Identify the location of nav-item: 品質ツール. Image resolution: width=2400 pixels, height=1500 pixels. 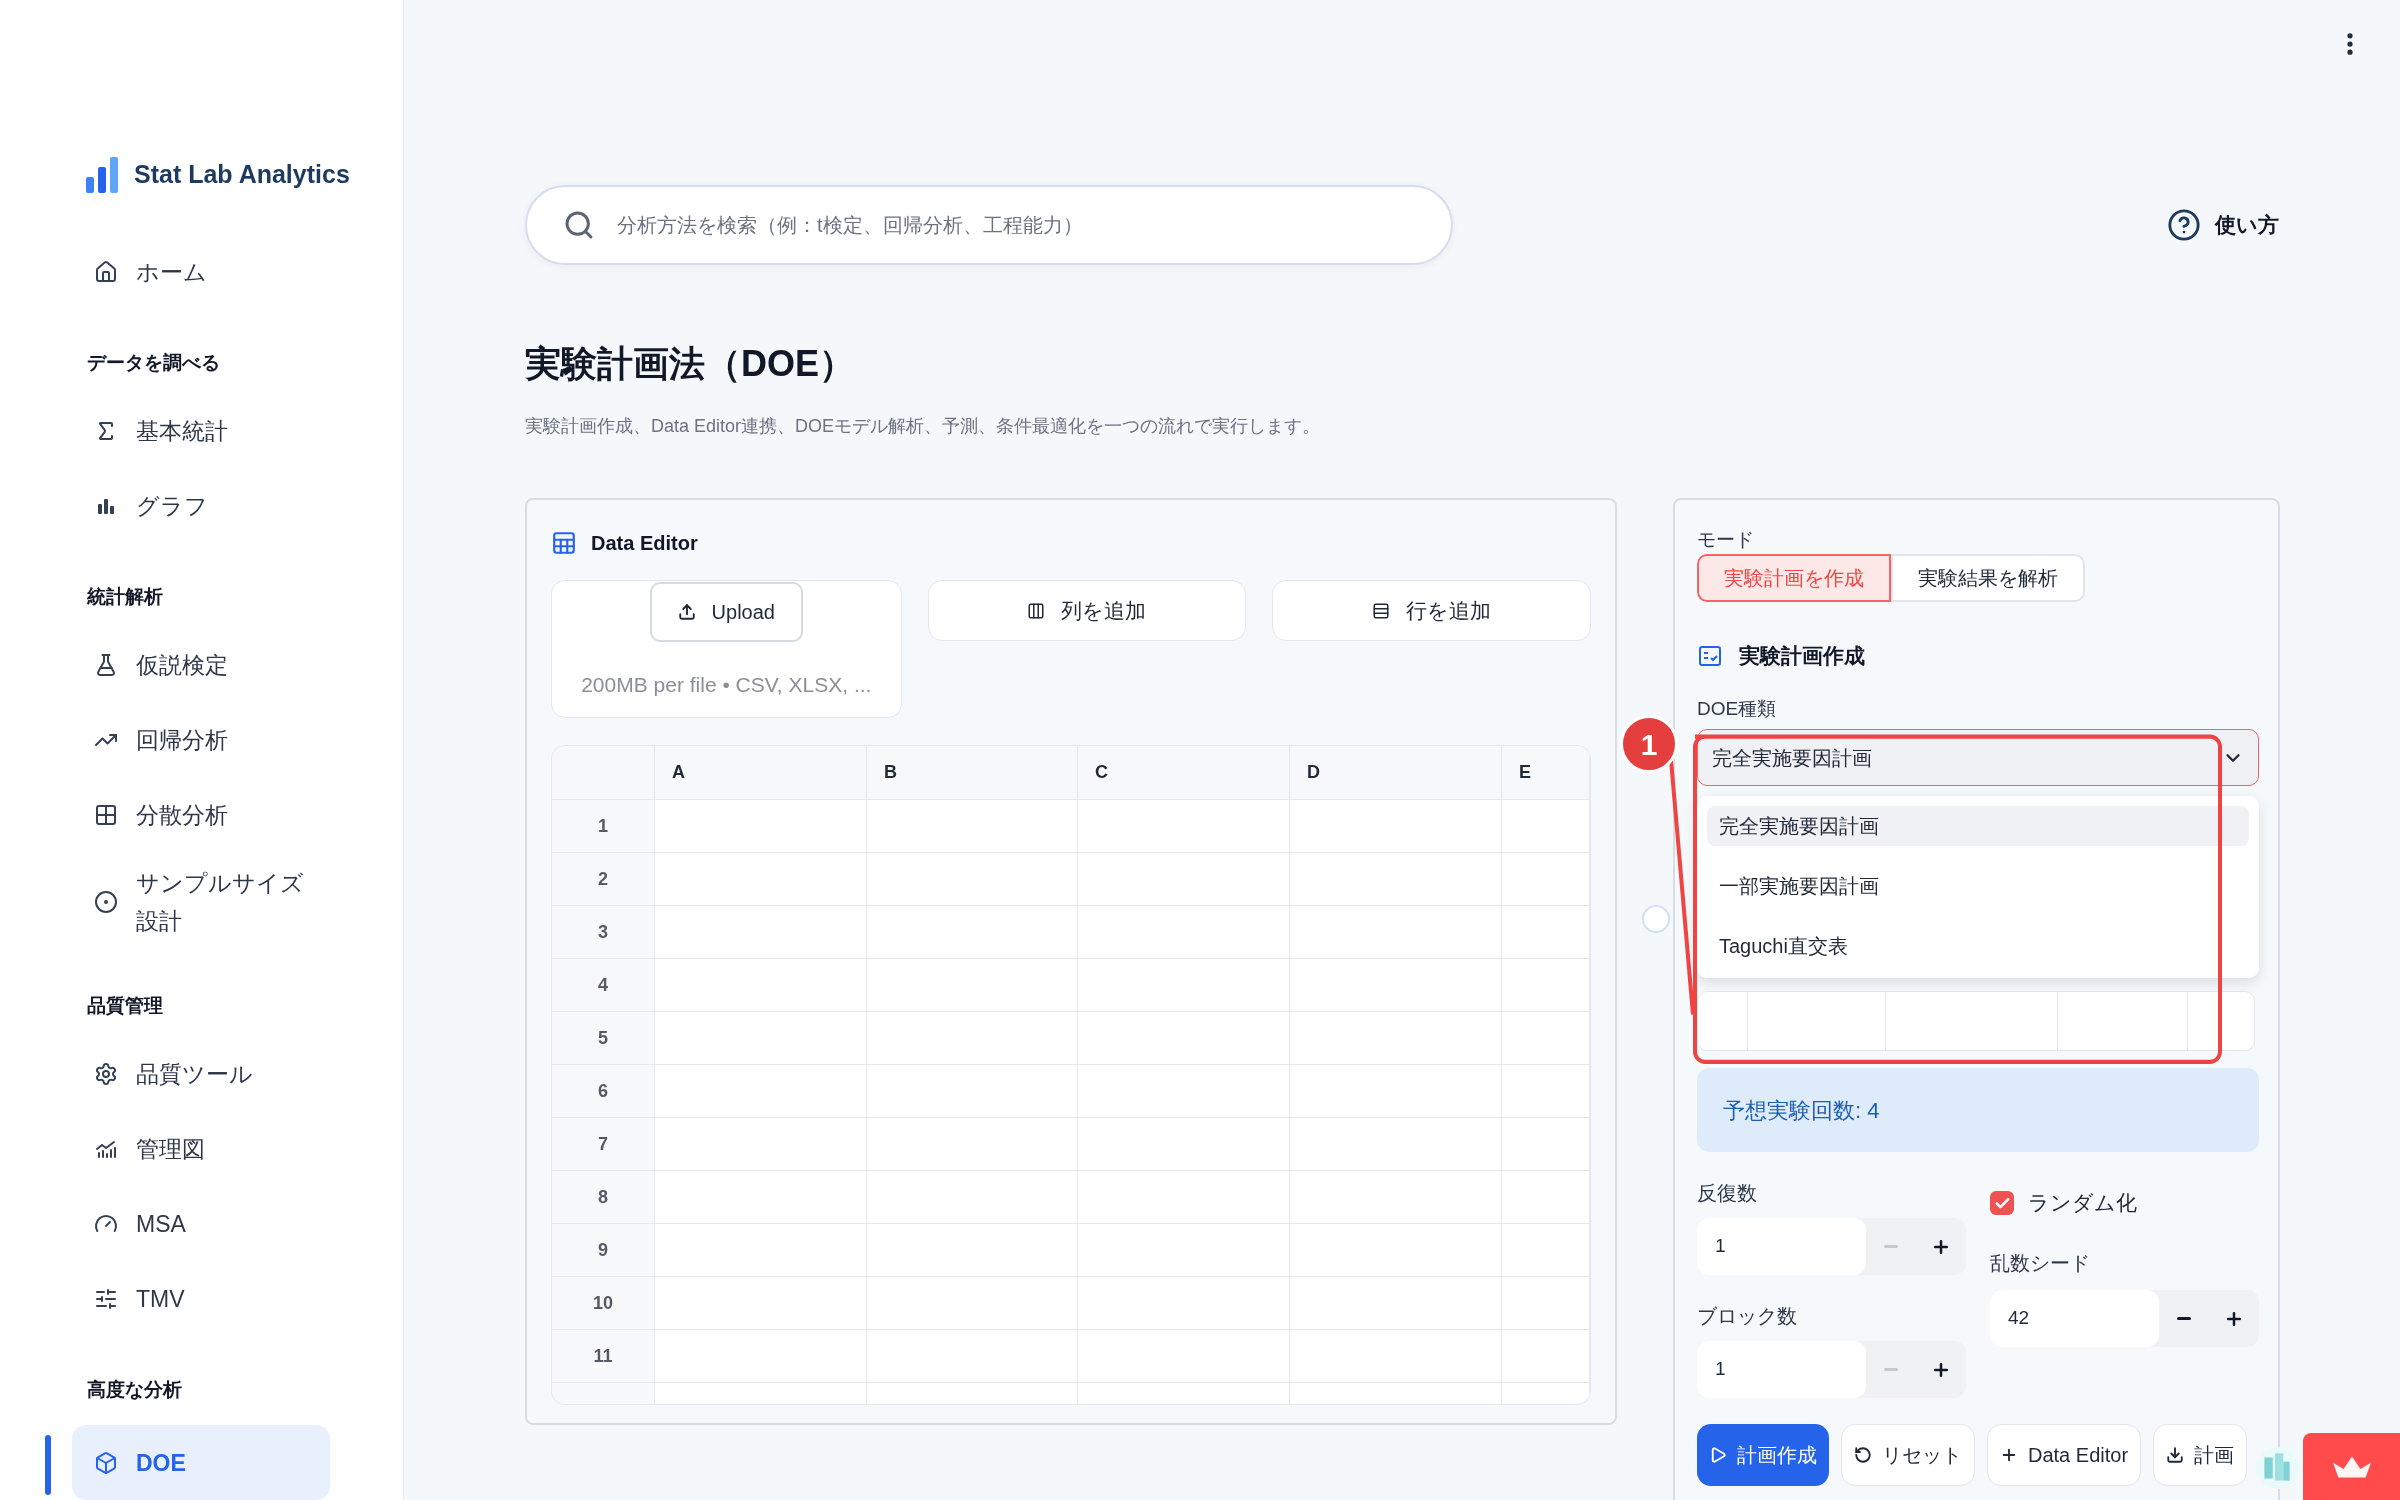
(201, 1073).